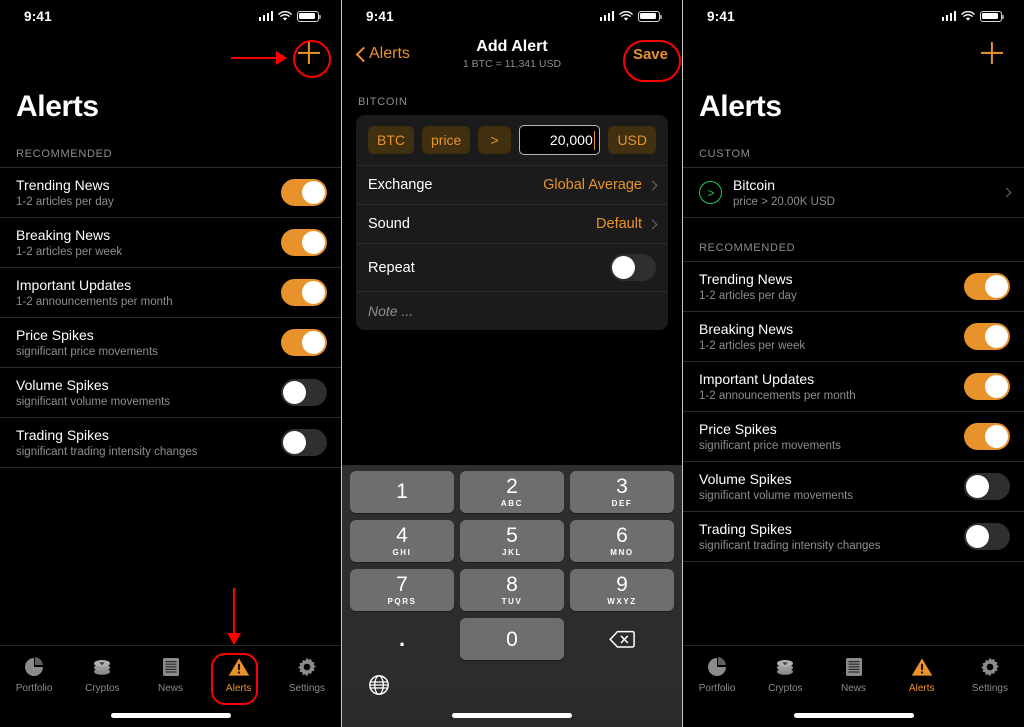 The image size is (1024, 727). Describe the element at coordinates (74, 285) in the screenshot. I see `row-title: Important Updates` at that location.